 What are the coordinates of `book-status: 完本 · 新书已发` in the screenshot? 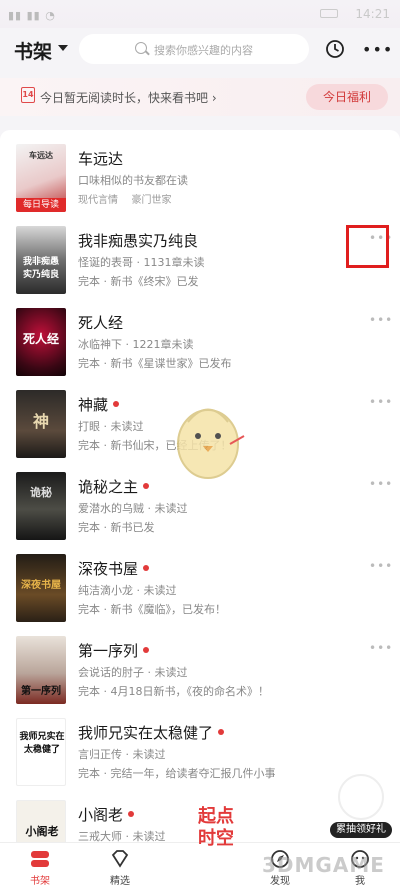 It's located at (116, 527).